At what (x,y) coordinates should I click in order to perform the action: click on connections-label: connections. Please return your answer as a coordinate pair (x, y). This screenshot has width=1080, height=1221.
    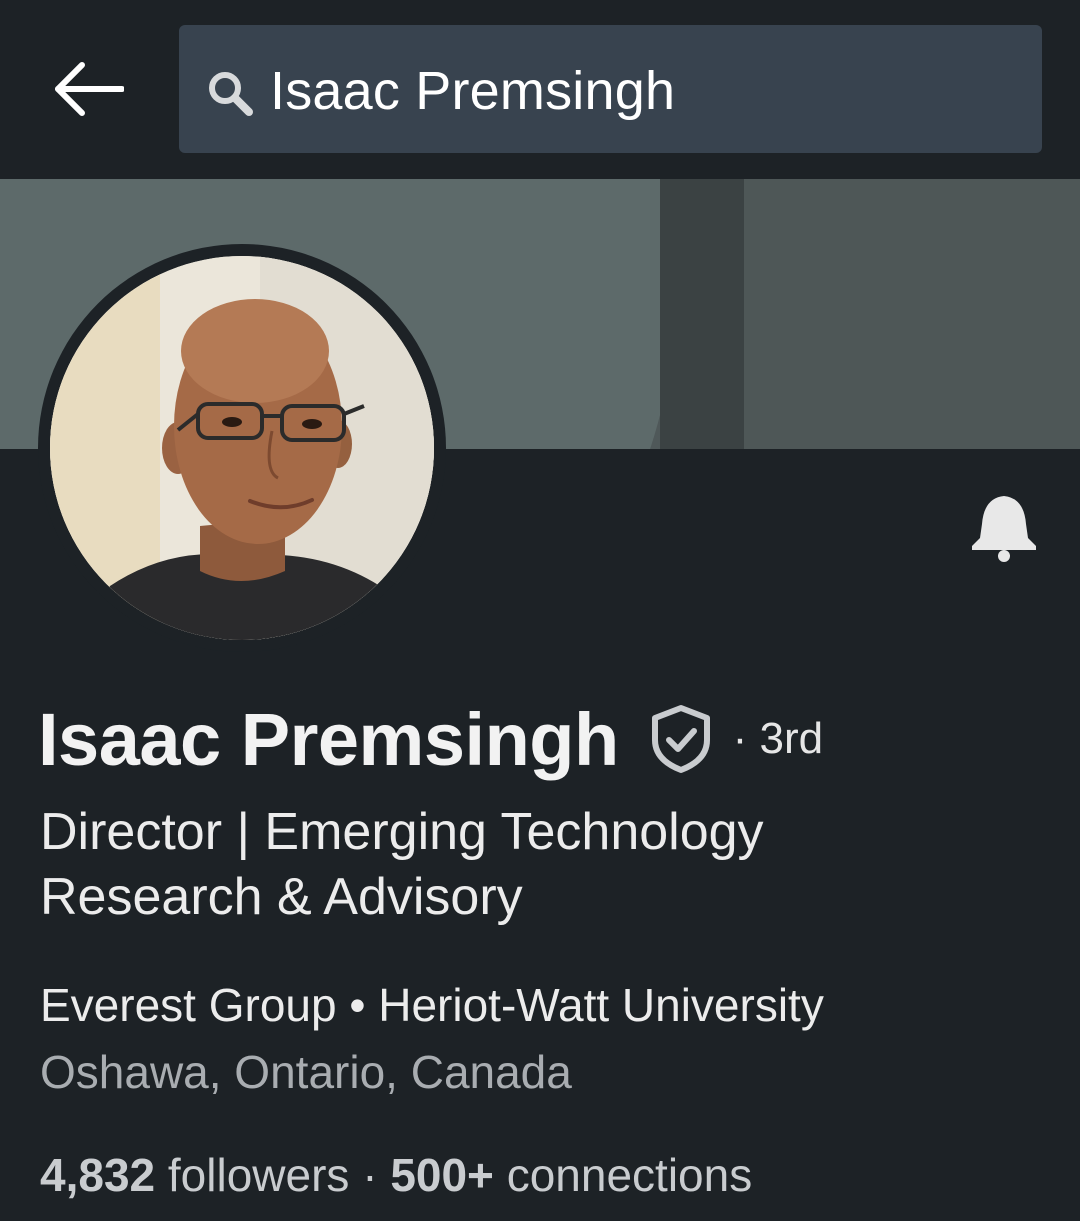
    Looking at the image, I should click on (623, 1175).